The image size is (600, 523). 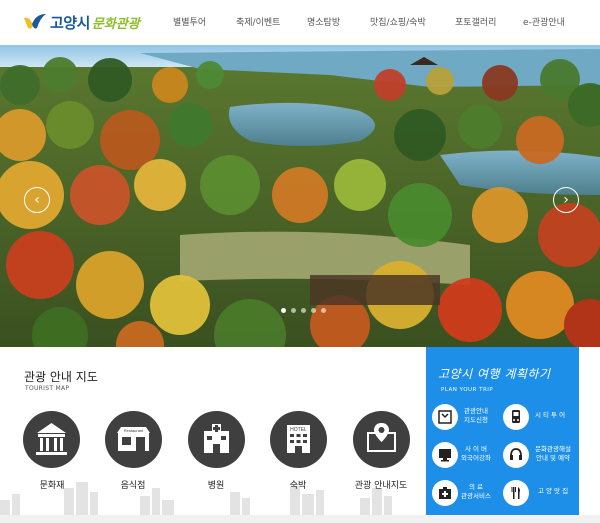 I want to click on hotel-sign-text: HOTEL, so click(x=298, y=430).